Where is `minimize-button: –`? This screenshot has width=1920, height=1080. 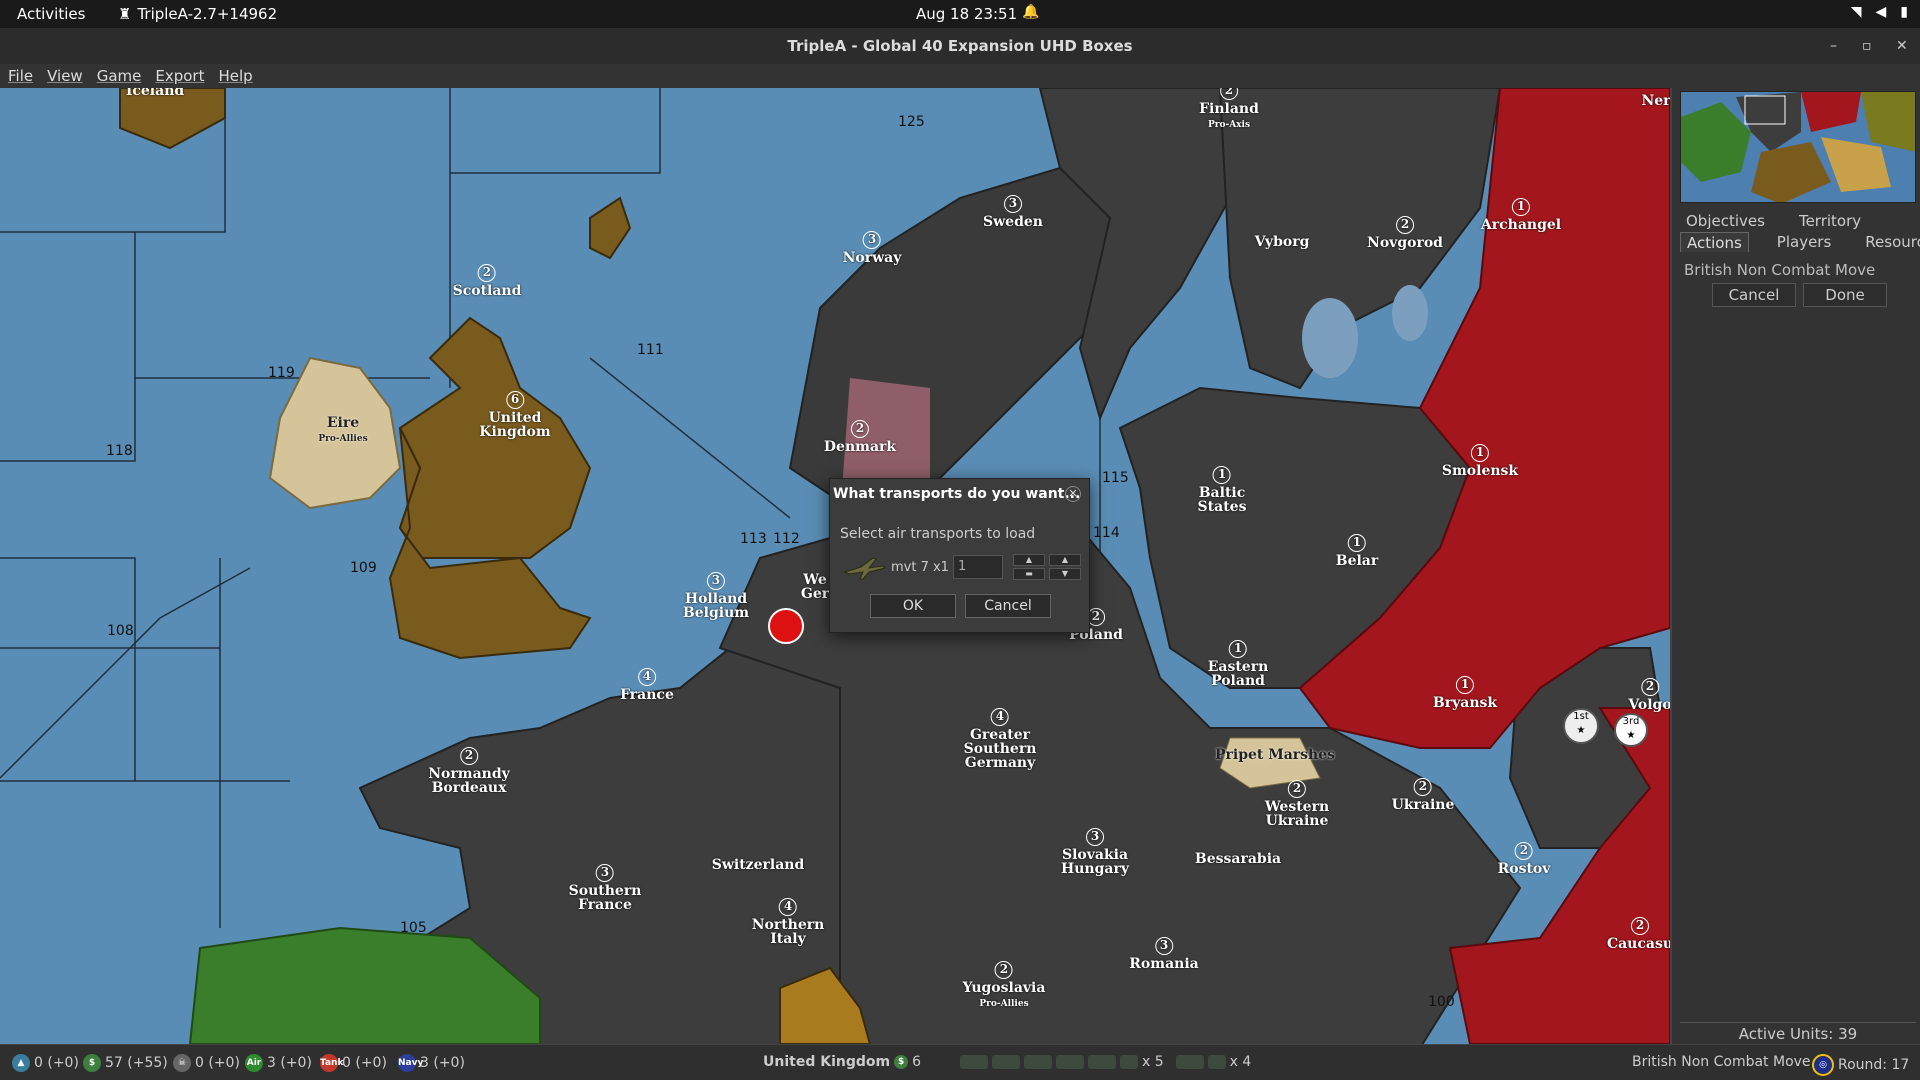 minimize-button: – is located at coordinates (1833, 46).